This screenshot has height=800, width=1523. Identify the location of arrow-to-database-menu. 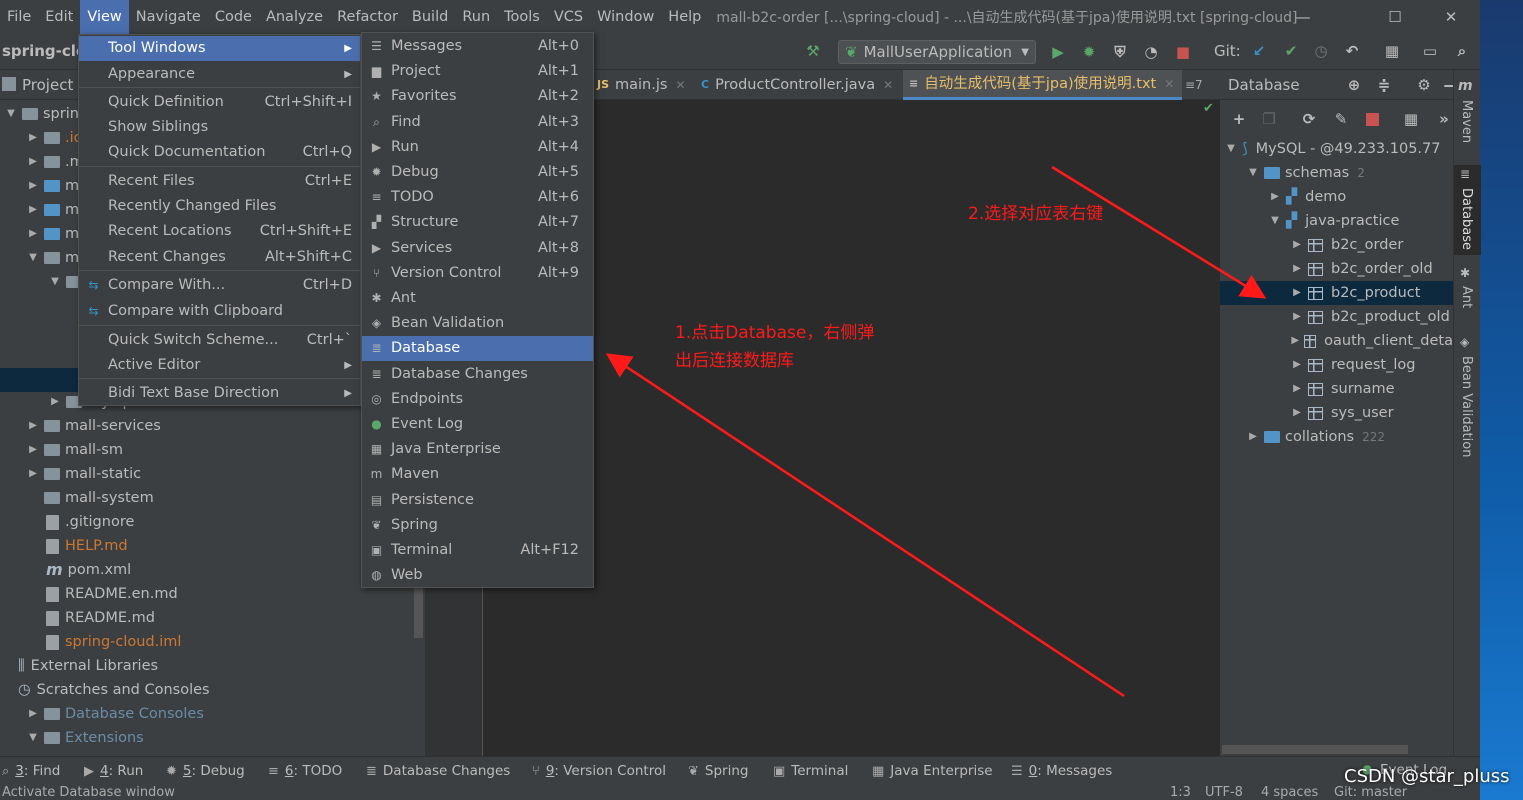
(865, 525).